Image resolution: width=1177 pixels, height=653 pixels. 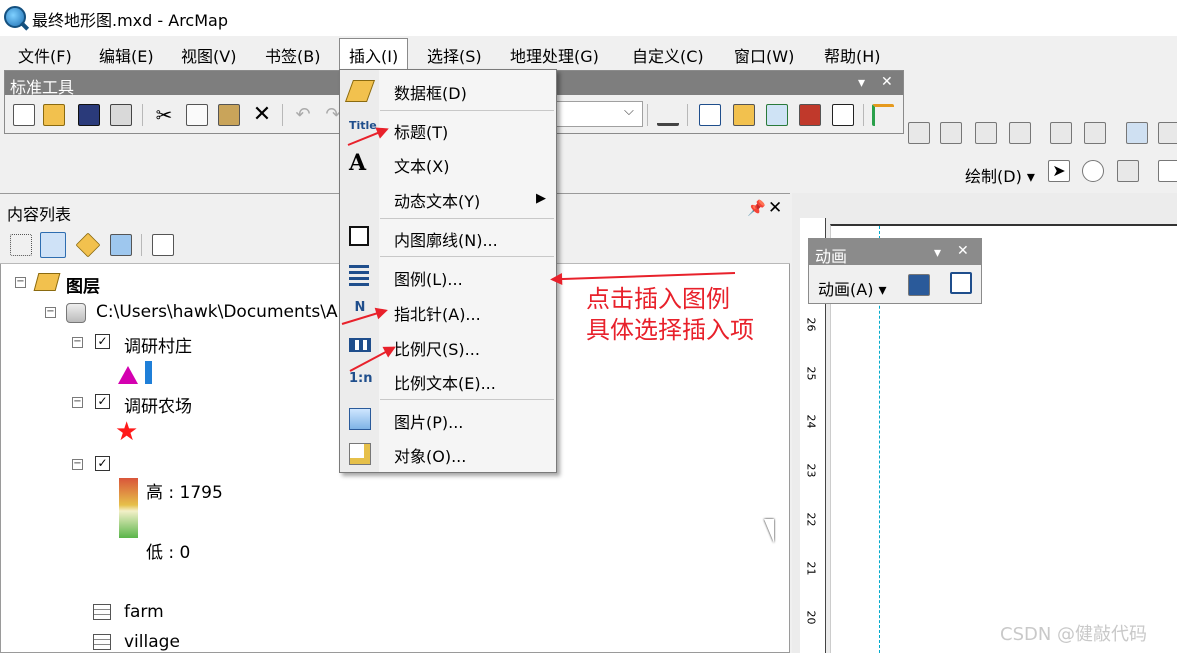 I want to click on zoom-page-width-icon, so click(x=1095, y=133).